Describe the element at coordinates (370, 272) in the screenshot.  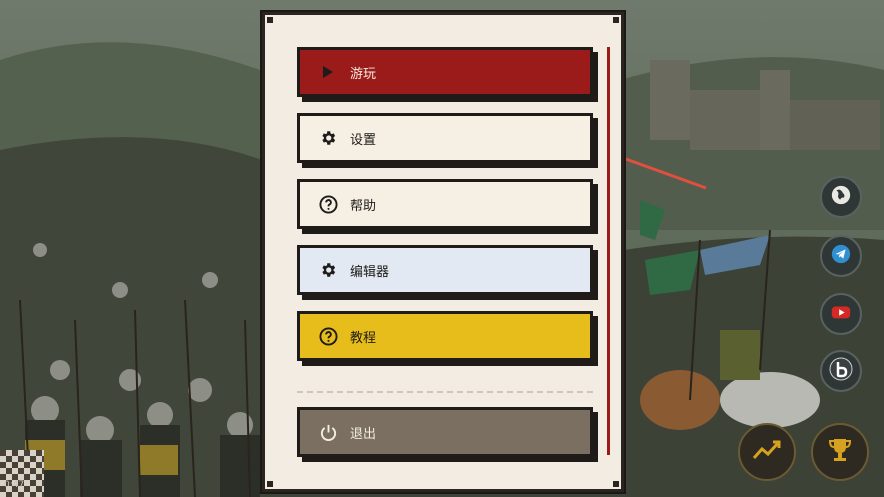
I see `editor-label: 编辑器` at that location.